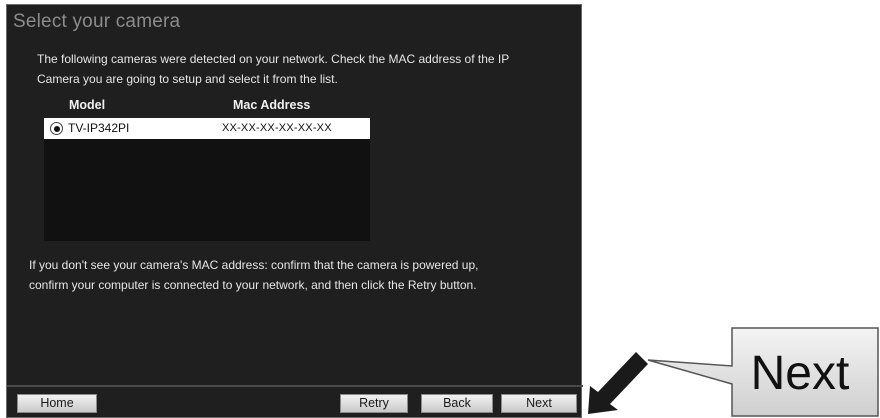 Image resolution: width=880 pixels, height=418 pixels. What do you see at coordinates (97, 21) in the screenshot?
I see `dialog-title: Select your camera` at bounding box center [97, 21].